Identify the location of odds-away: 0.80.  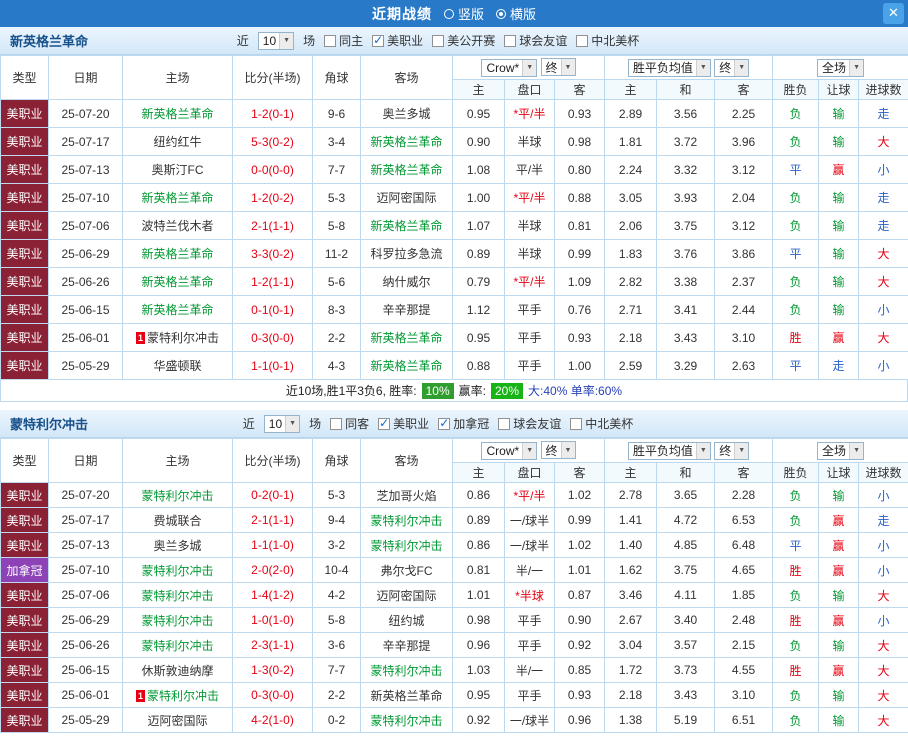
(579, 169).